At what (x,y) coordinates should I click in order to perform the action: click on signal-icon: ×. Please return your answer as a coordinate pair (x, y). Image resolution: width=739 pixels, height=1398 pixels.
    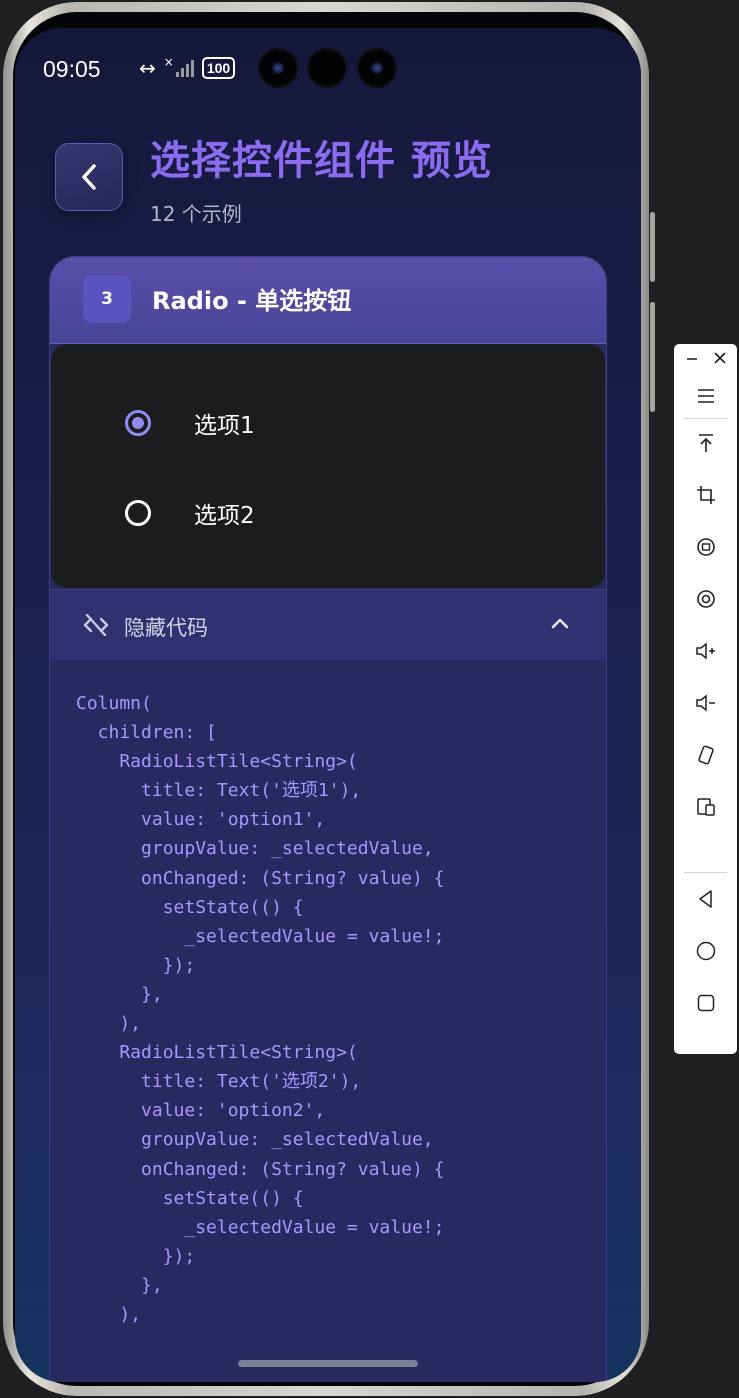
    Looking at the image, I should click on (179, 66).